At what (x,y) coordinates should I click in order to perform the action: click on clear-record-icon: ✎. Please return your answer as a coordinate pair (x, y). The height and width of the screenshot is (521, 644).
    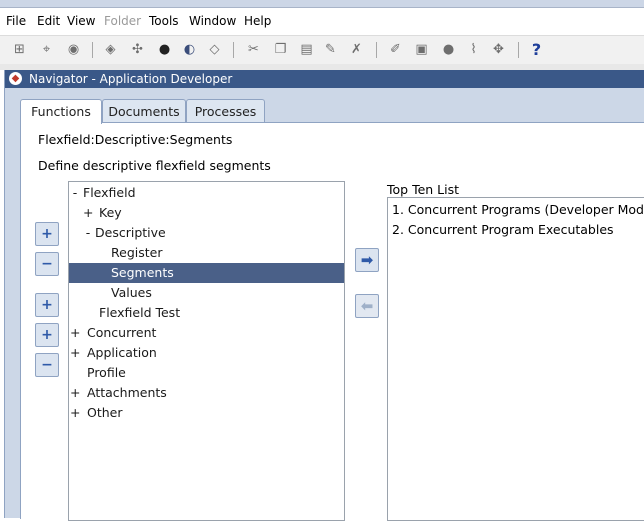
    Looking at the image, I should click on (330, 49).